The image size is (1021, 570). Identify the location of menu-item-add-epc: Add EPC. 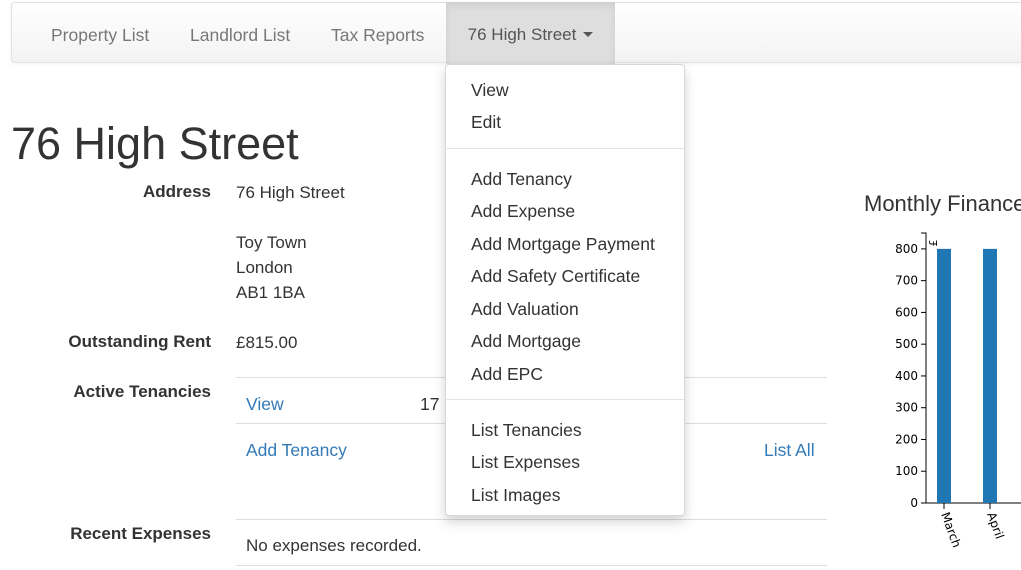
(507, 374).